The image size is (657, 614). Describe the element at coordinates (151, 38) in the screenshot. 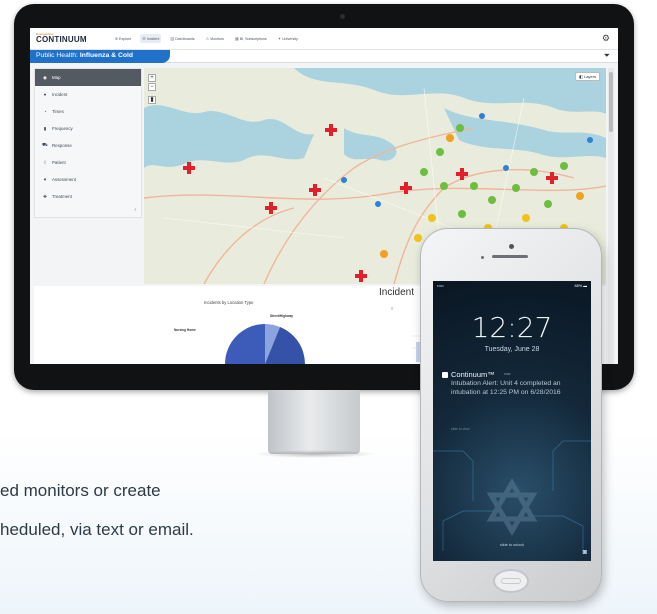

I see `nav-incident: ☰ Incident` at that location.